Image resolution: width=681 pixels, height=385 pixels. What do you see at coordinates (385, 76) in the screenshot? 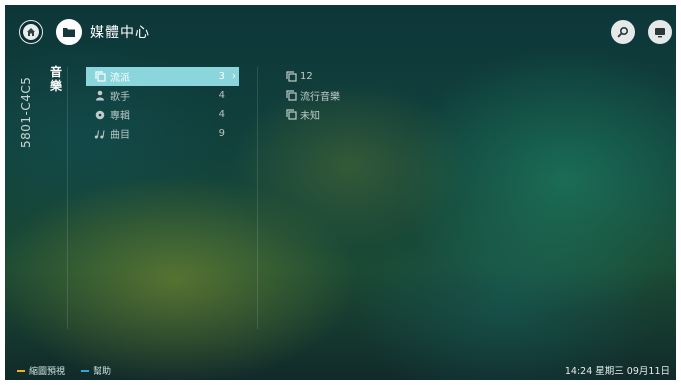
I see `list-item: 12` at bounding box center [385, 76].